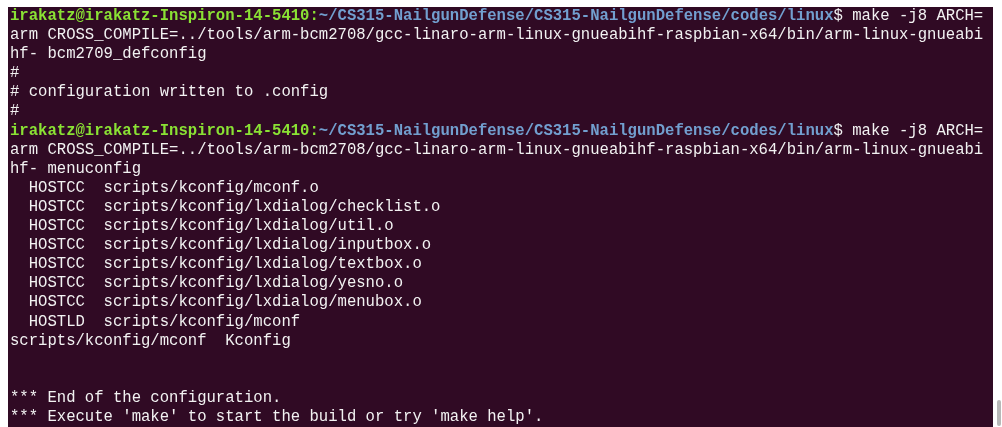  What do you see at coordinates (999, 413) in the screenshot?
I see `scrollbar-thumb` at bounding box center [999, 413].